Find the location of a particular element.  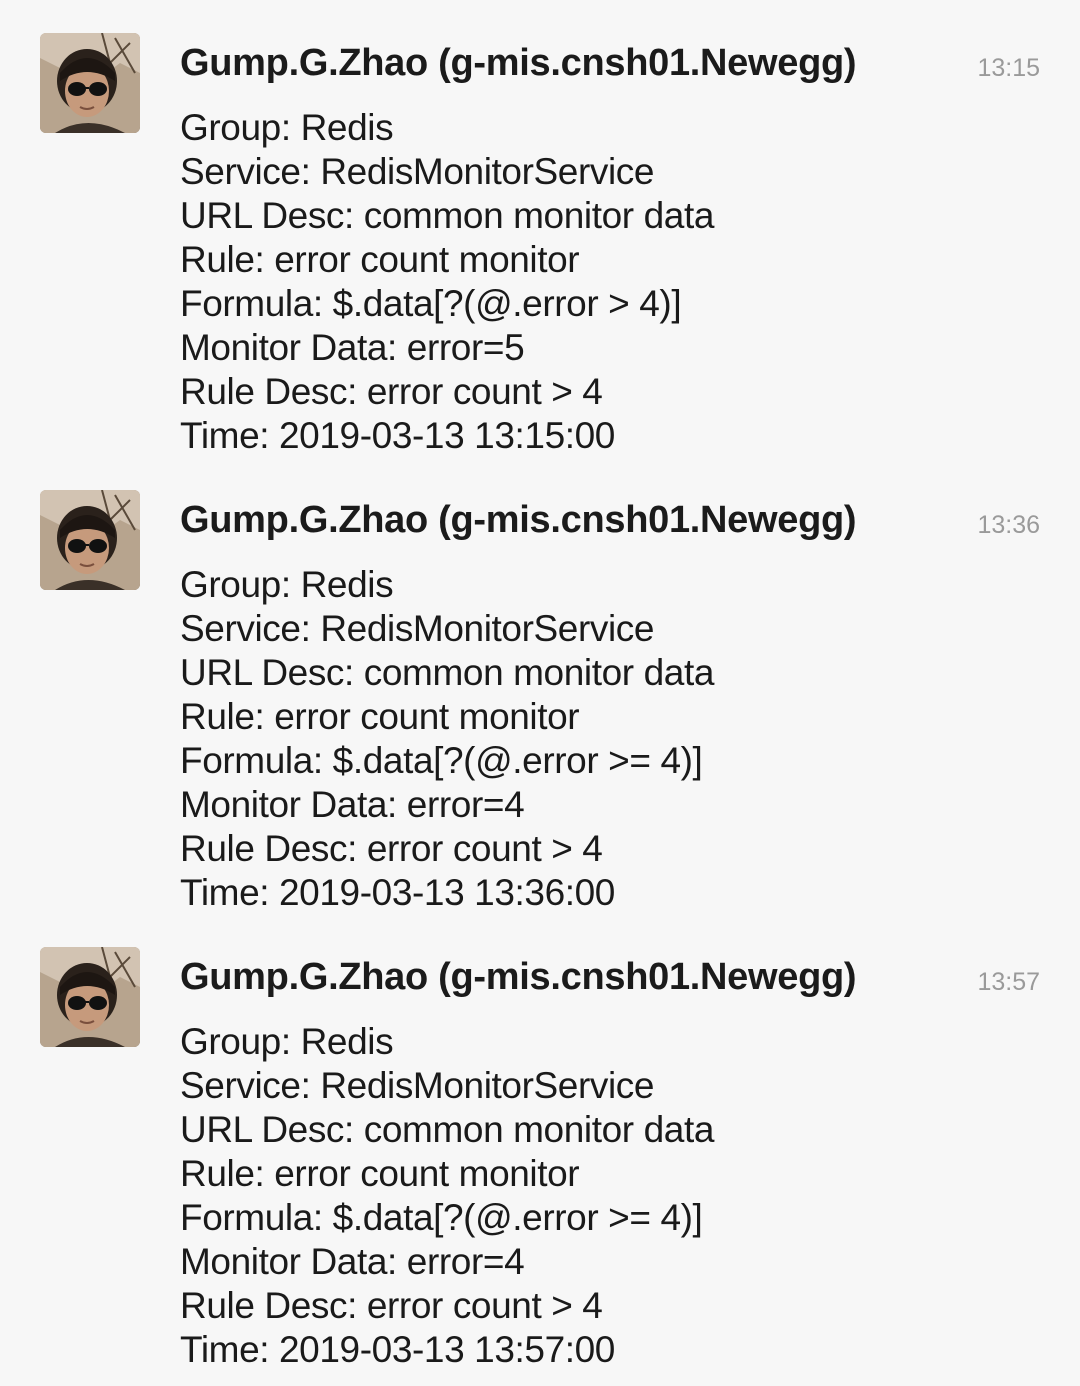

message-line-time: Time: 2019-03-13 13:57:00 is located at coordinates (397, 1349).